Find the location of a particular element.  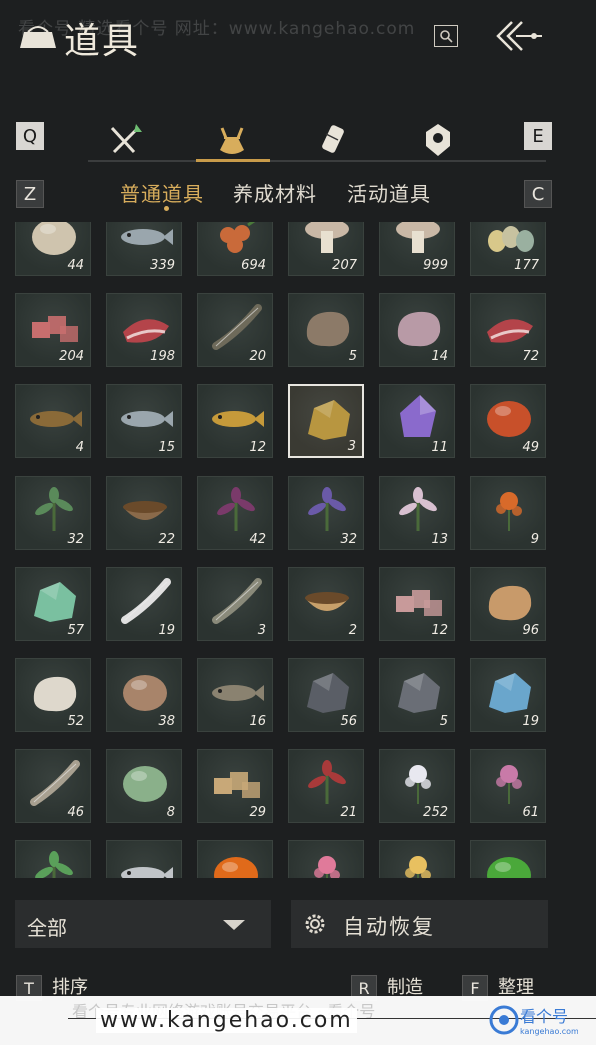

item-quantity: 14 is located at coordinates (439, 356).